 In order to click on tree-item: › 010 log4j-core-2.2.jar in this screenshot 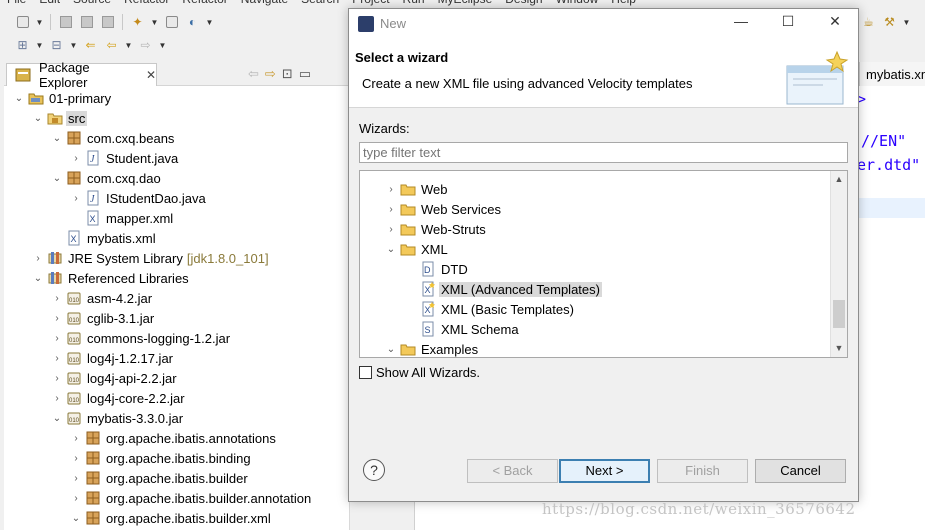, I will do `click(118, 398)`.